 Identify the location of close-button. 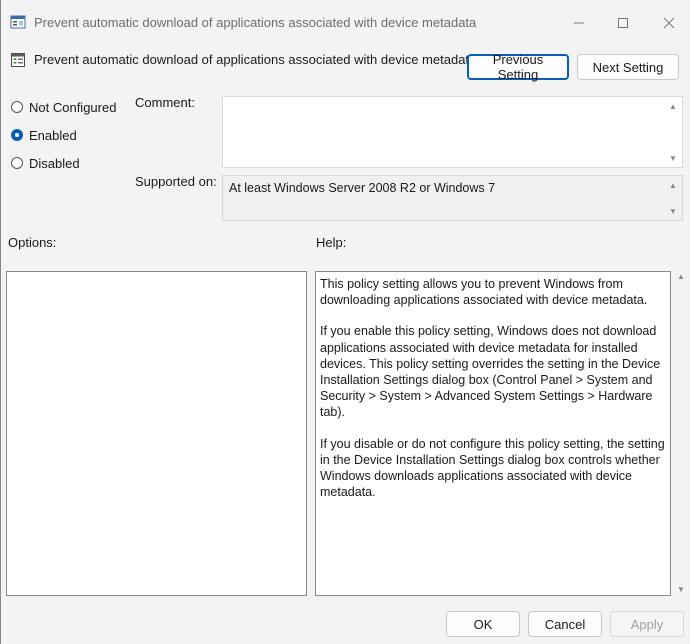
(668, 23).